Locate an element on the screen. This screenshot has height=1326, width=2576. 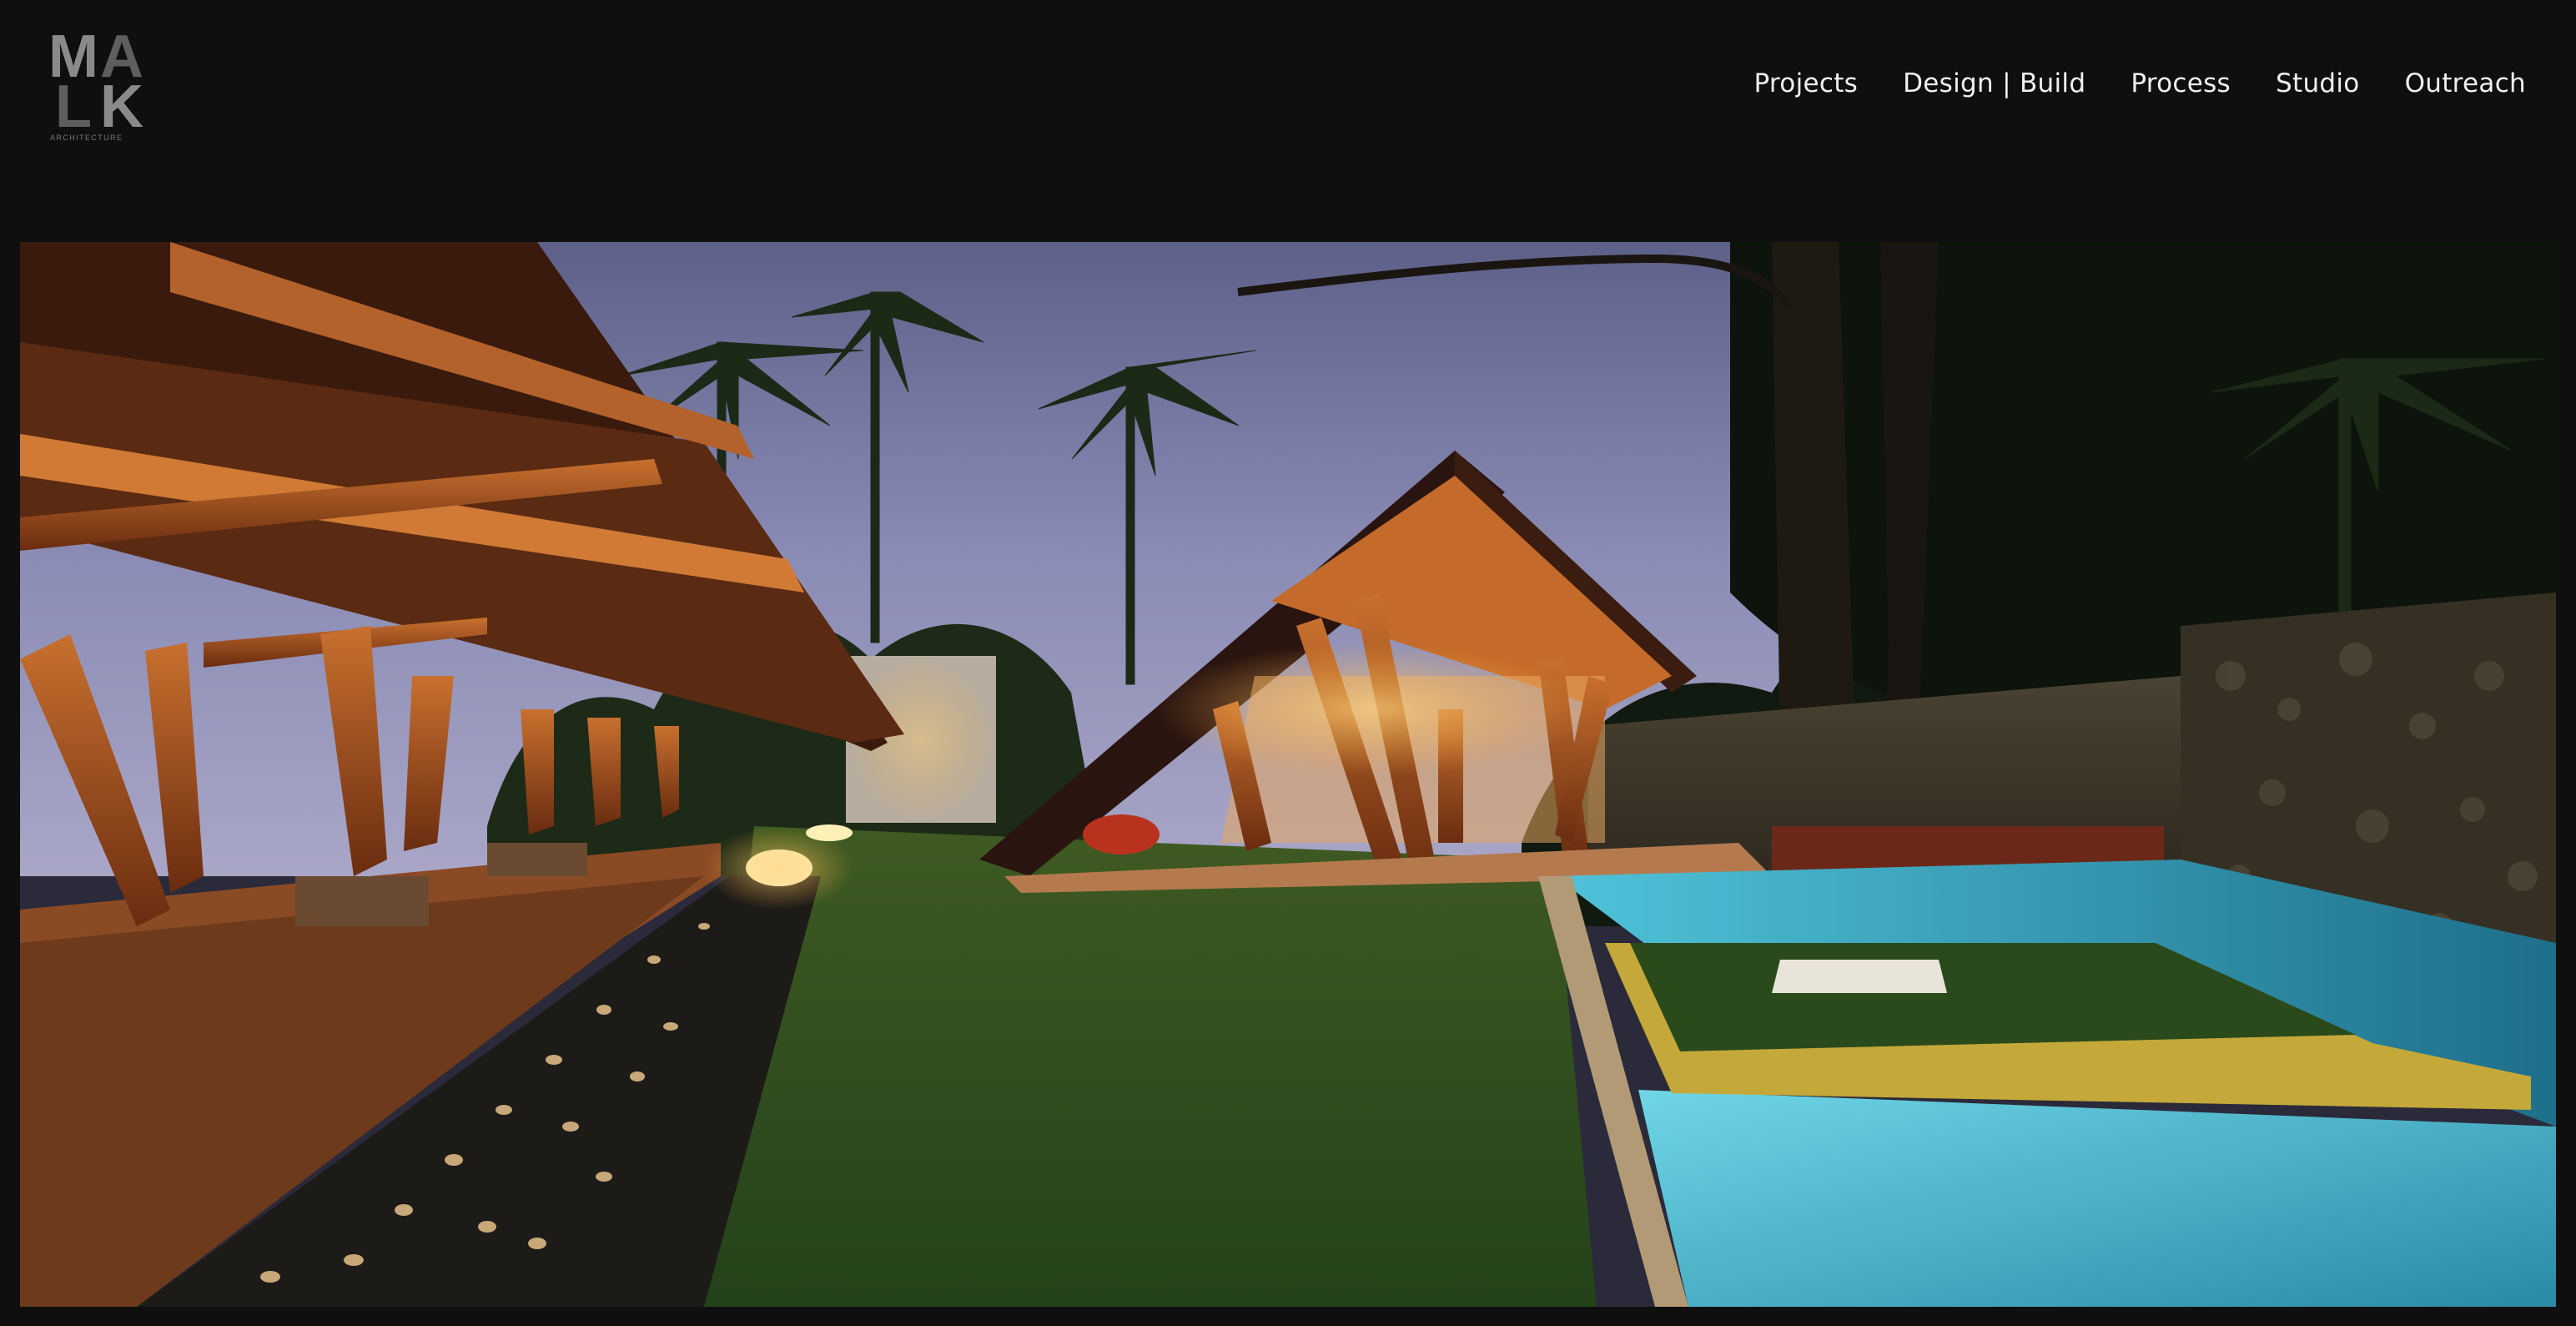
nav-item-studio: Studio is located at coordinates (2318, 83).